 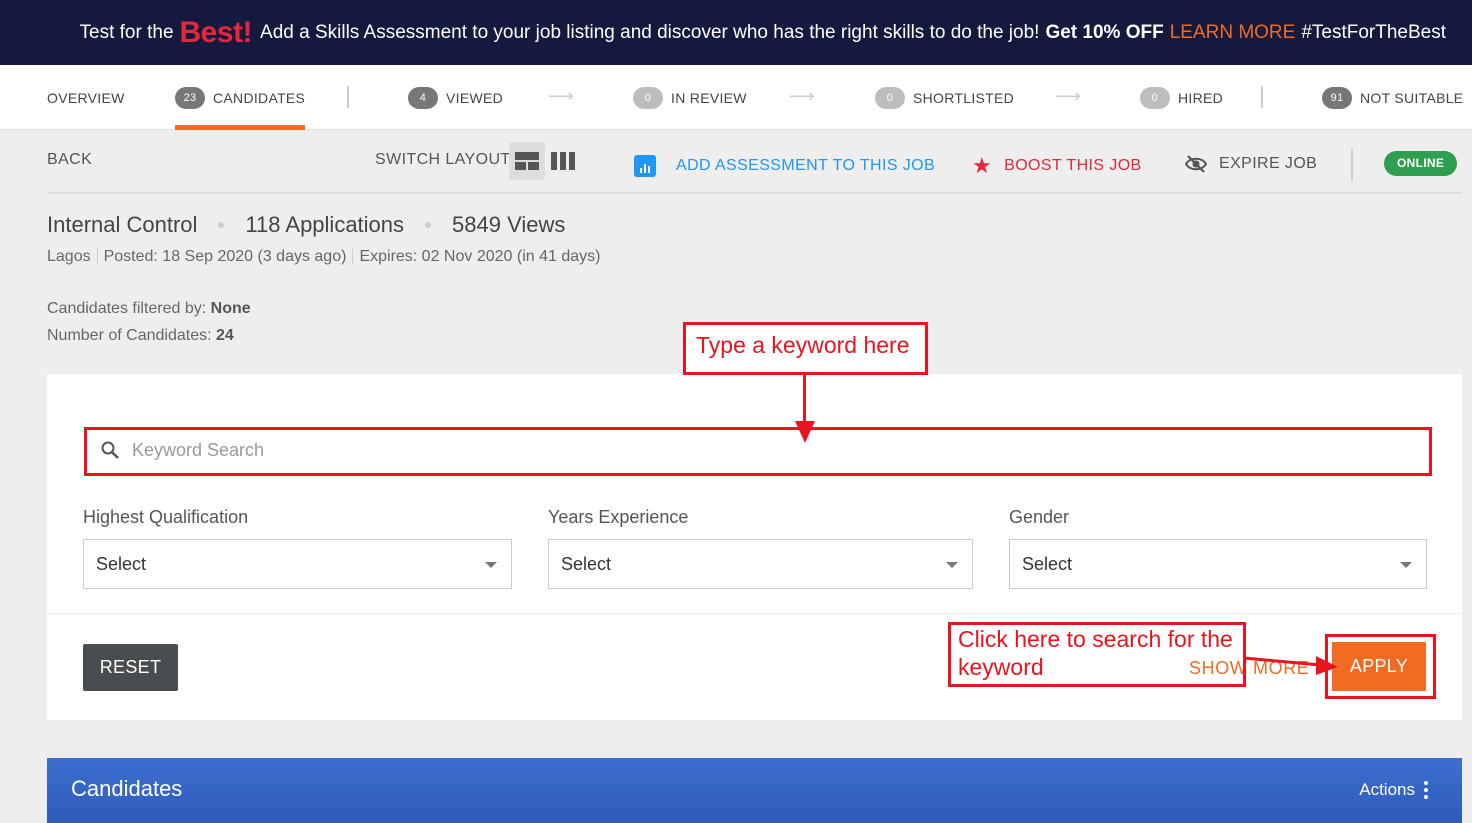 What do you see at coordinates (1155, 97) in the screenshot?
I see `hired-count-badge: 0` at bounding box center [1155, 97].